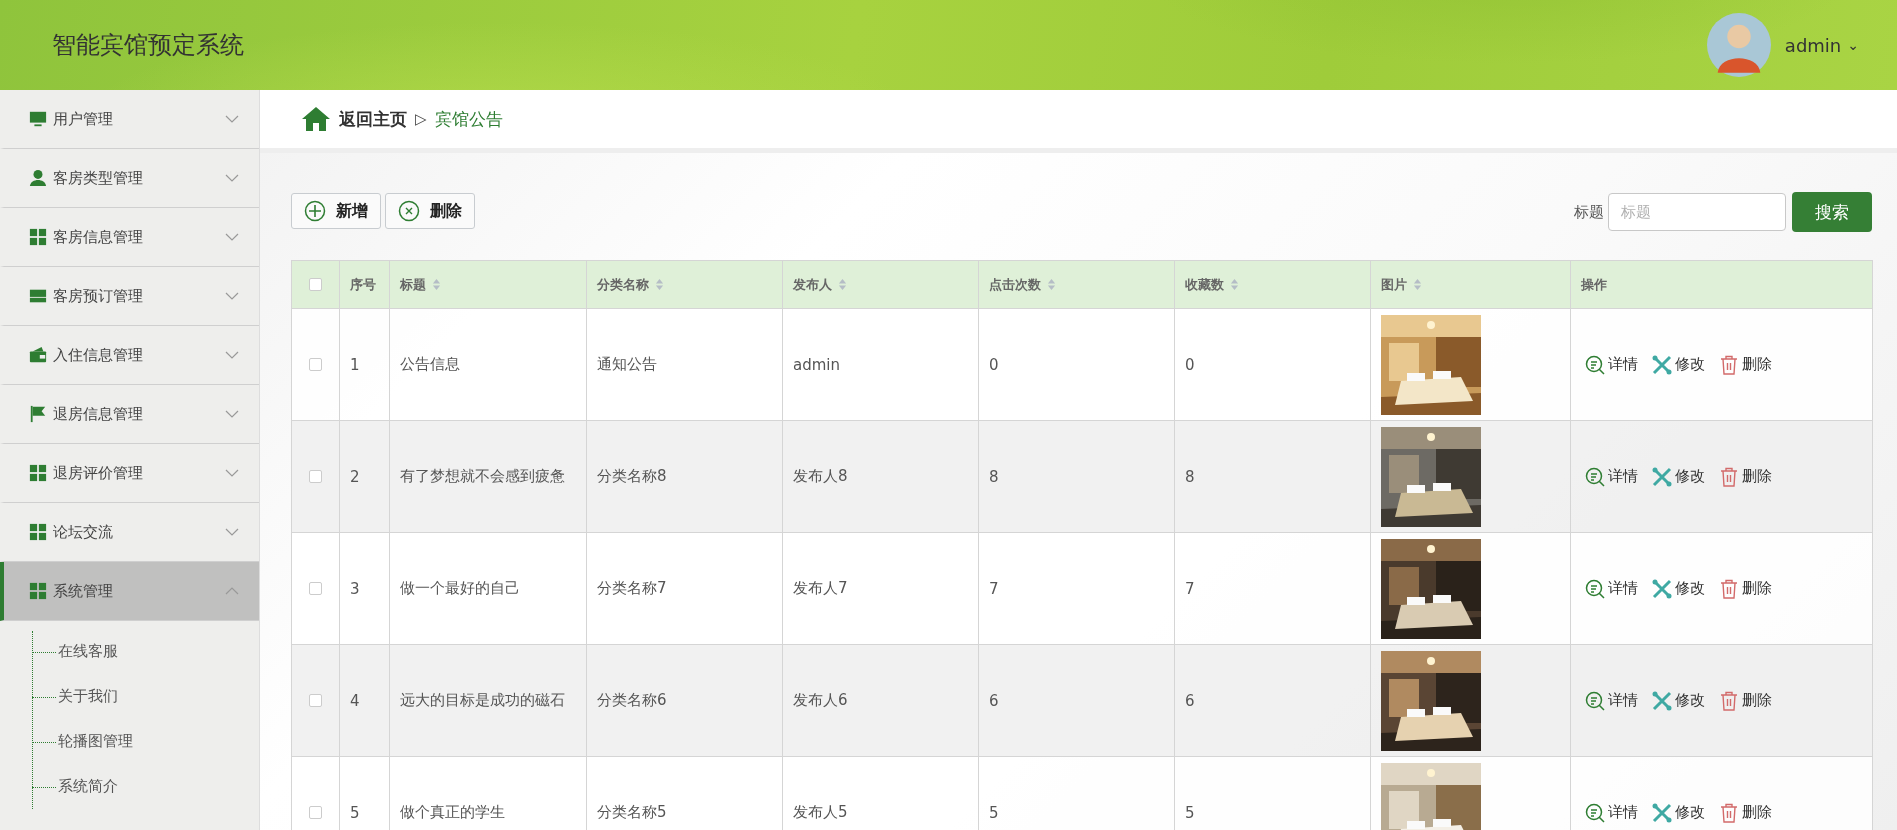 The width and height of the screenshot is (1897, 830). Describe the element at coordinates (452, 812) in the screenshot. I see `table-cell: 做个真正的学生` at that location.